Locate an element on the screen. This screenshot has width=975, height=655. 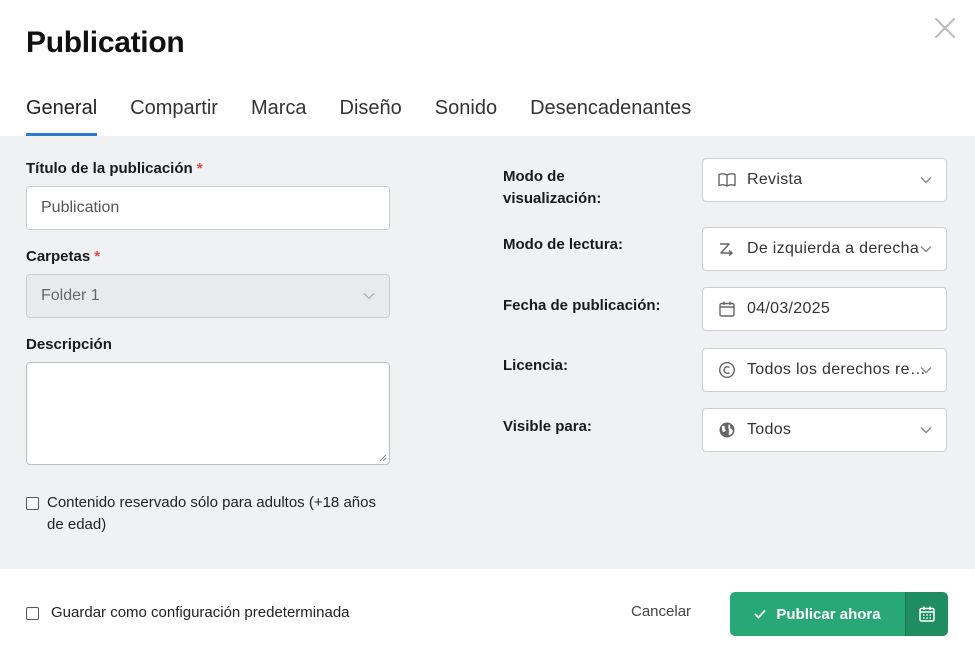
license-label: Licencia: is located at coordinates (536, 365).